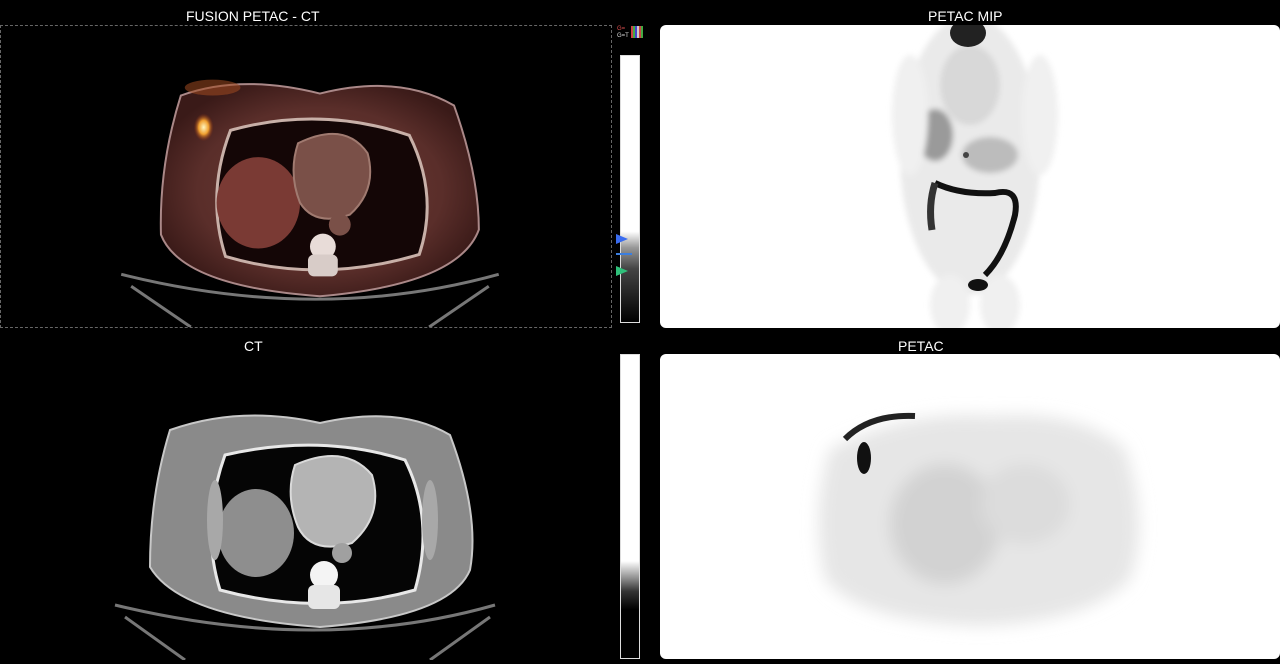 The height and width of the screenshot is (664, 1280). I want to click on triangle-right-green-icon, so click(622, 271).